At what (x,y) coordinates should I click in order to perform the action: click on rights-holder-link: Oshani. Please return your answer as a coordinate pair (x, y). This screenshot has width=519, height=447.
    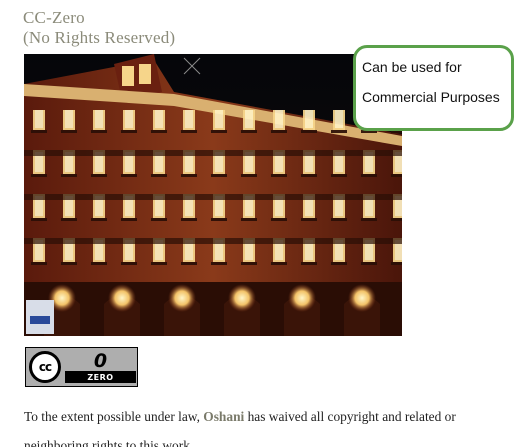
    Looking at the image, I should click on (223, 416).